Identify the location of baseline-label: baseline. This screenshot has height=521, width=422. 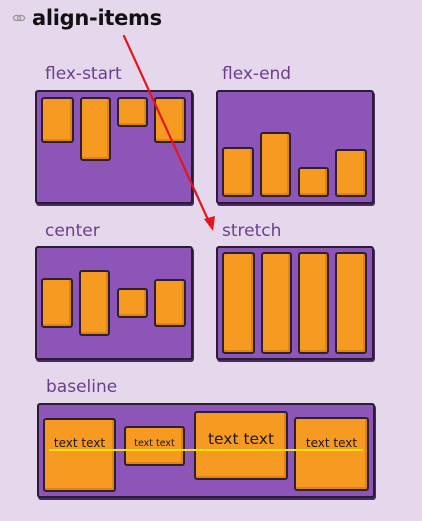
(82, 387).